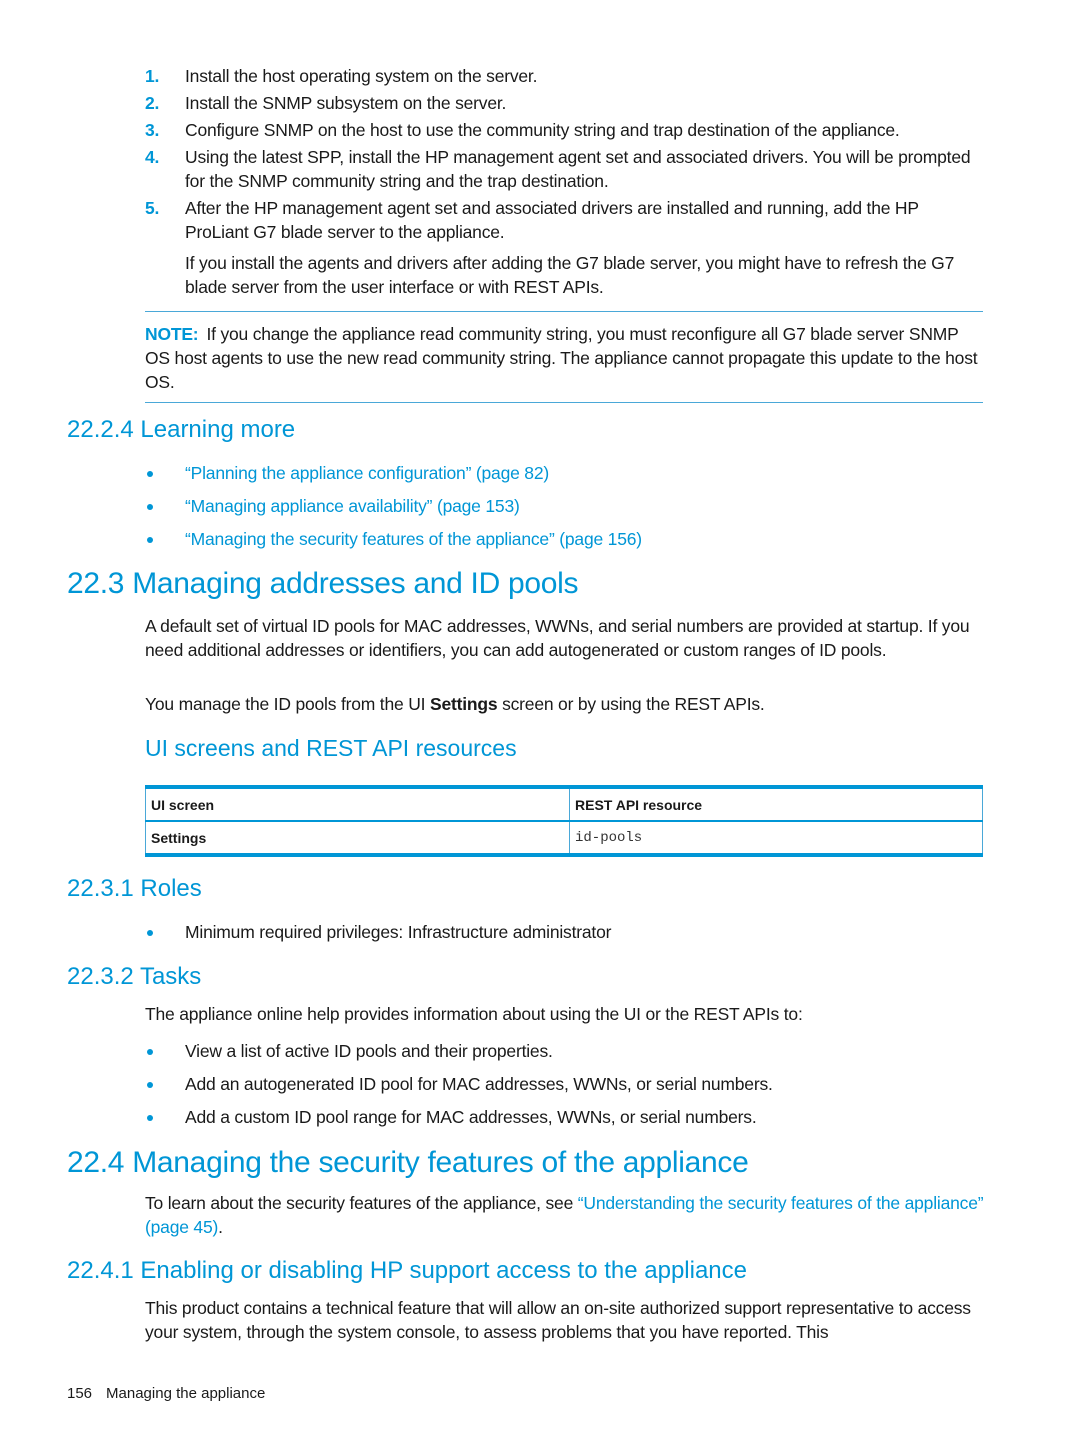 The width and height of the screenshot is (1080, 1438). I want to click on table-header-row: UI screen REST API resource, so click(564, 804).